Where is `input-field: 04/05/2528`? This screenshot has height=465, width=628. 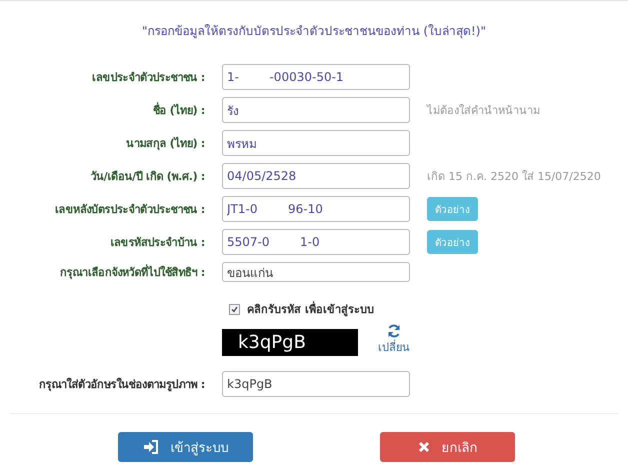
input-field: 04/05/2528 is located at coordinates (316, 176).